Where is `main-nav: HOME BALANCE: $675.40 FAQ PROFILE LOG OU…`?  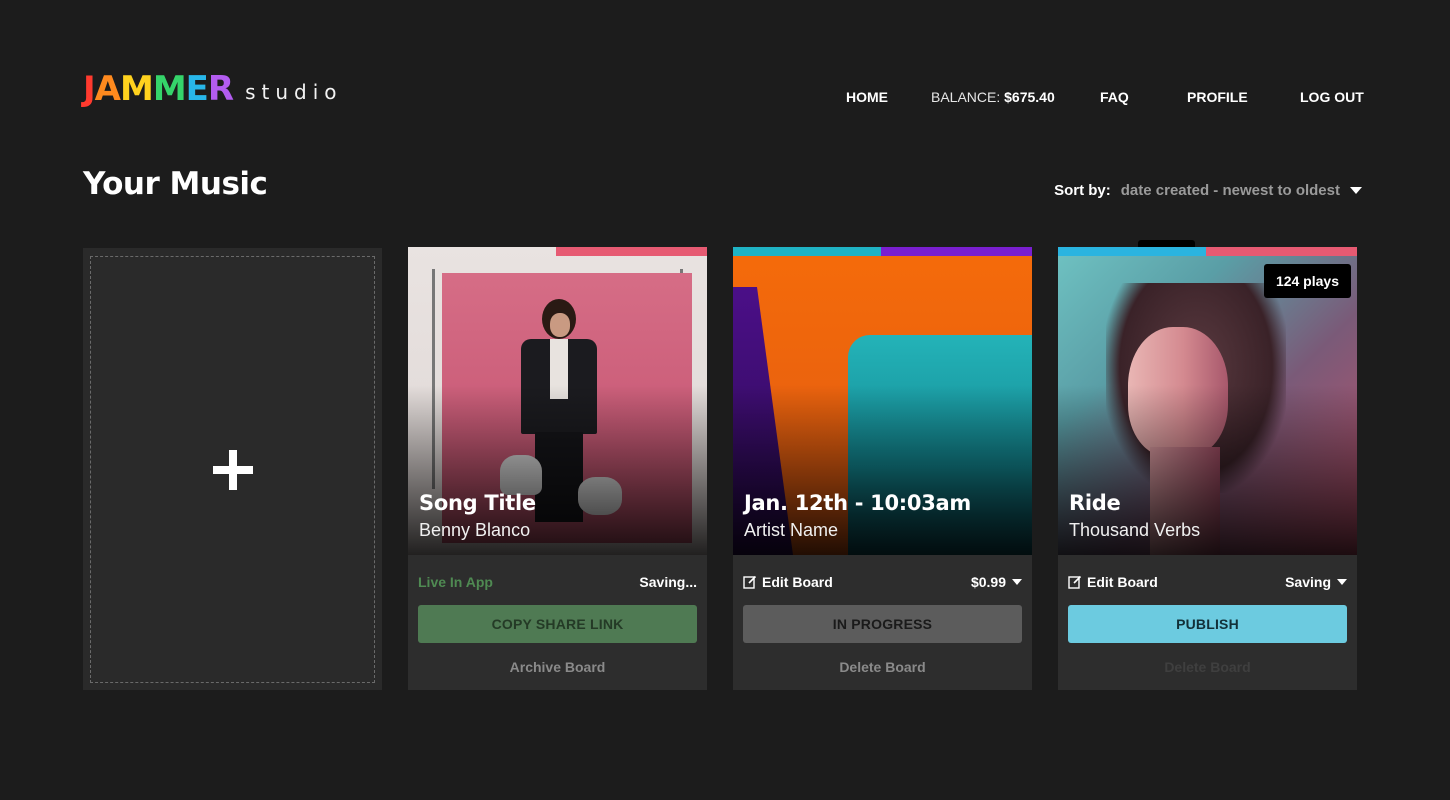
main-nav: HOME BALANCE: $675.40 FAQ PROFILE LOG OU… is located at coordinates (725, 99).